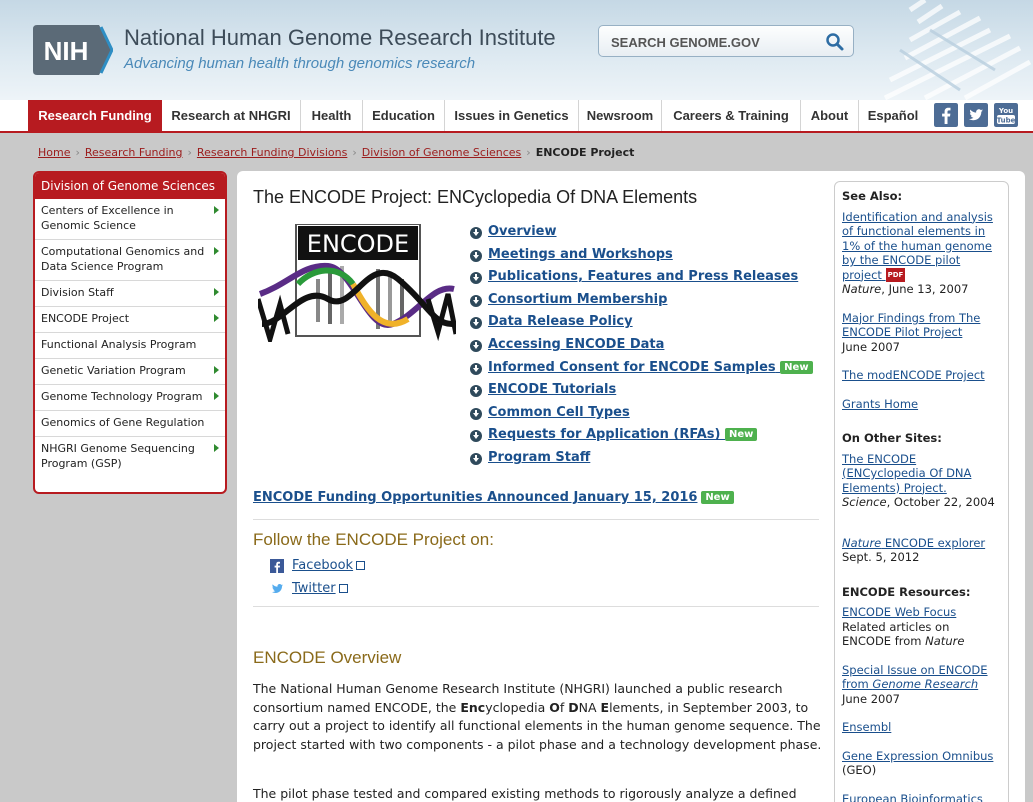 The width and height of the screenshot is (1033, 802). I want to click on sidebar-item-division-staff: Division Staff, so click(130, 294).